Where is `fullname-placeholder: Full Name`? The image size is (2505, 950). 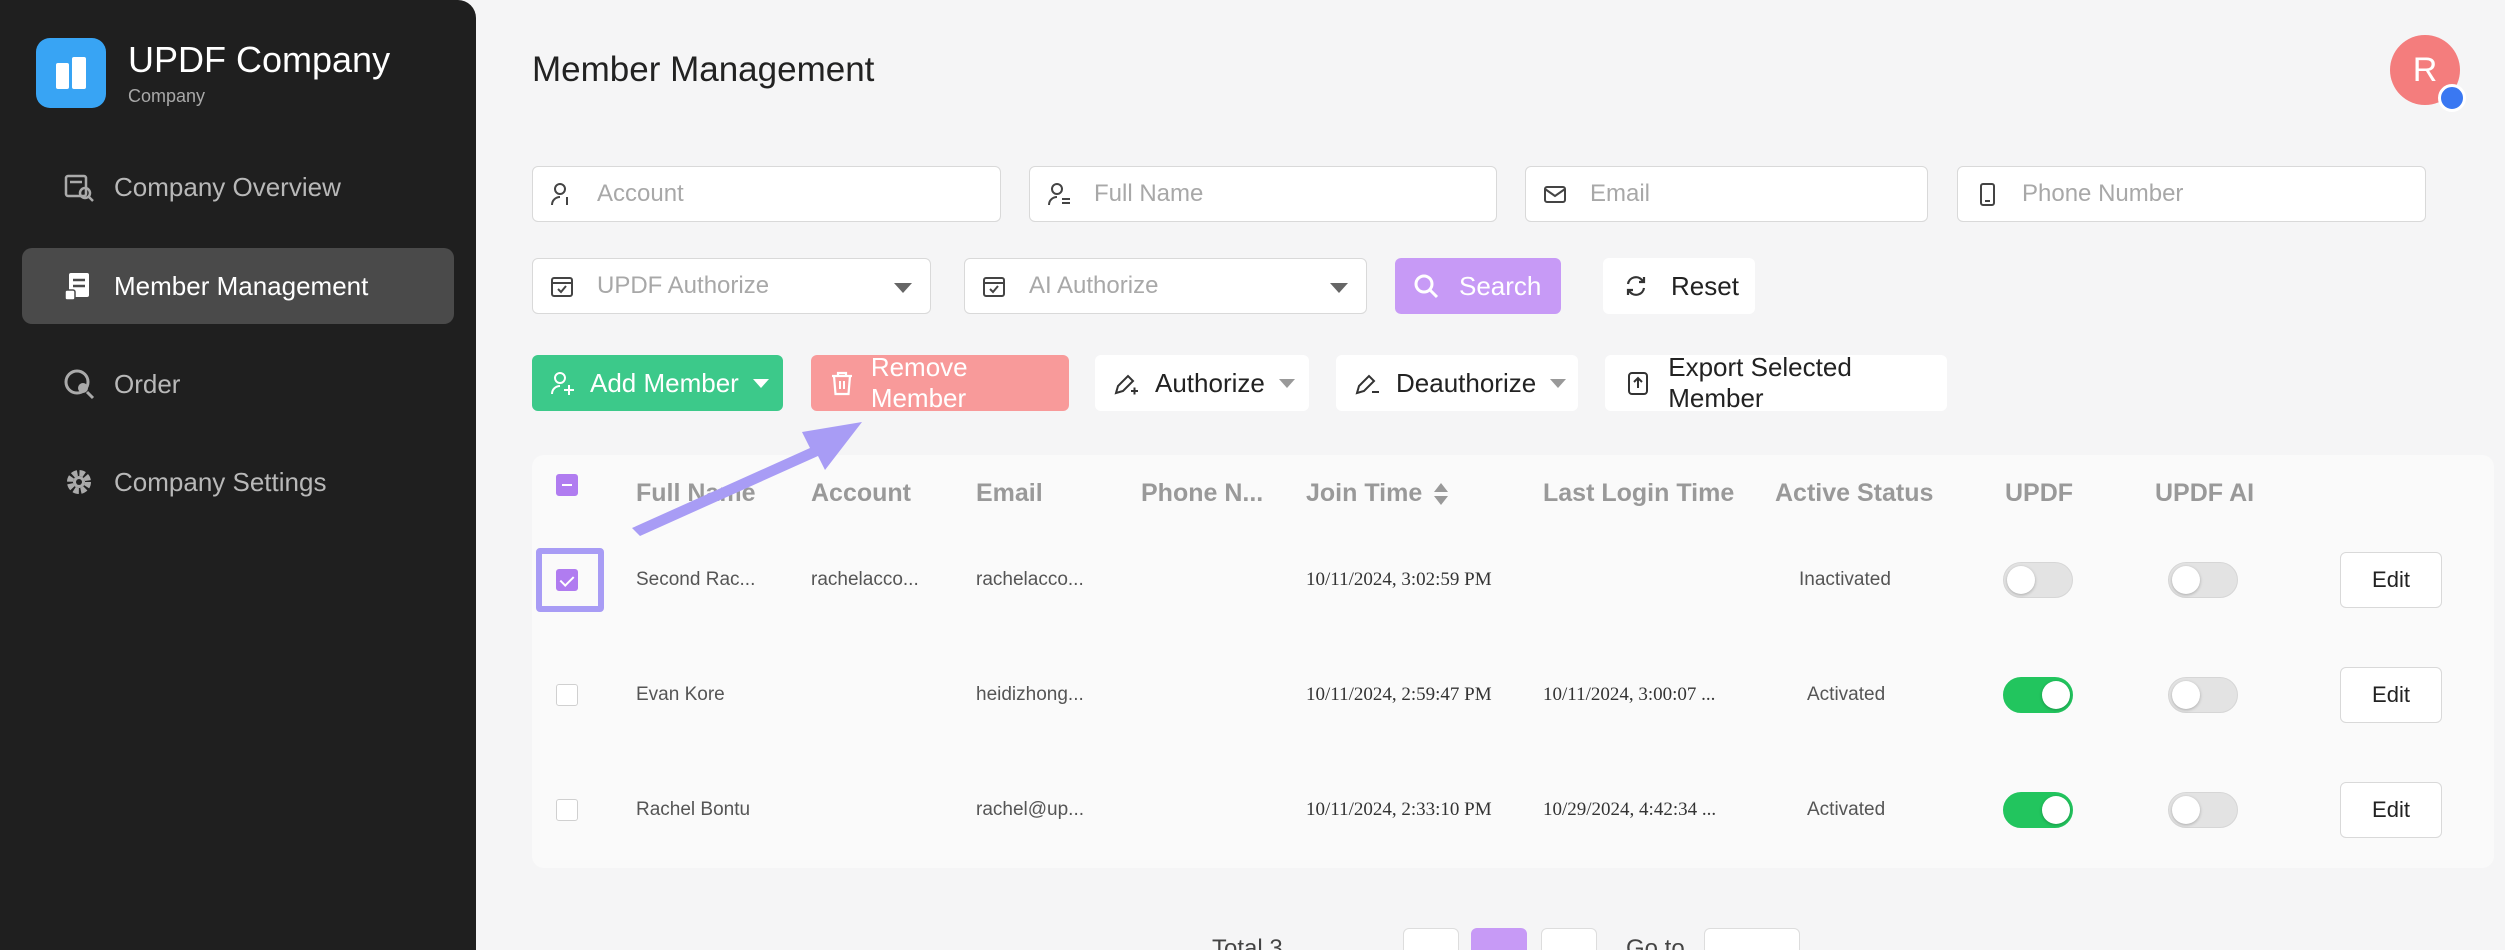 fullname-placeholder: Full Name is located at coordinates (1149, 193).